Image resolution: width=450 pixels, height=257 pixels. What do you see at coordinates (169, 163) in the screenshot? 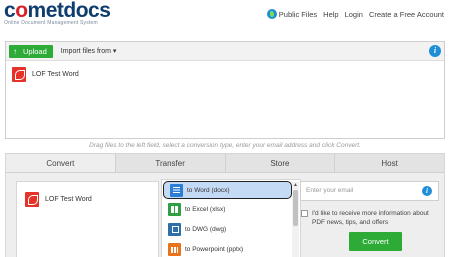
I see `tab-transfer: Transfer` at bounding box center [169, 163].